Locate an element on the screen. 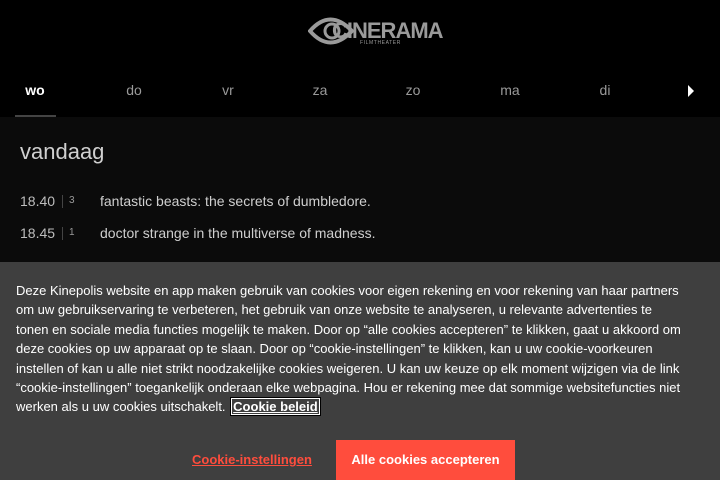 The height and width of the screenshot is (480, 720). day-tab-di: di is located at coordinates (605, 90).